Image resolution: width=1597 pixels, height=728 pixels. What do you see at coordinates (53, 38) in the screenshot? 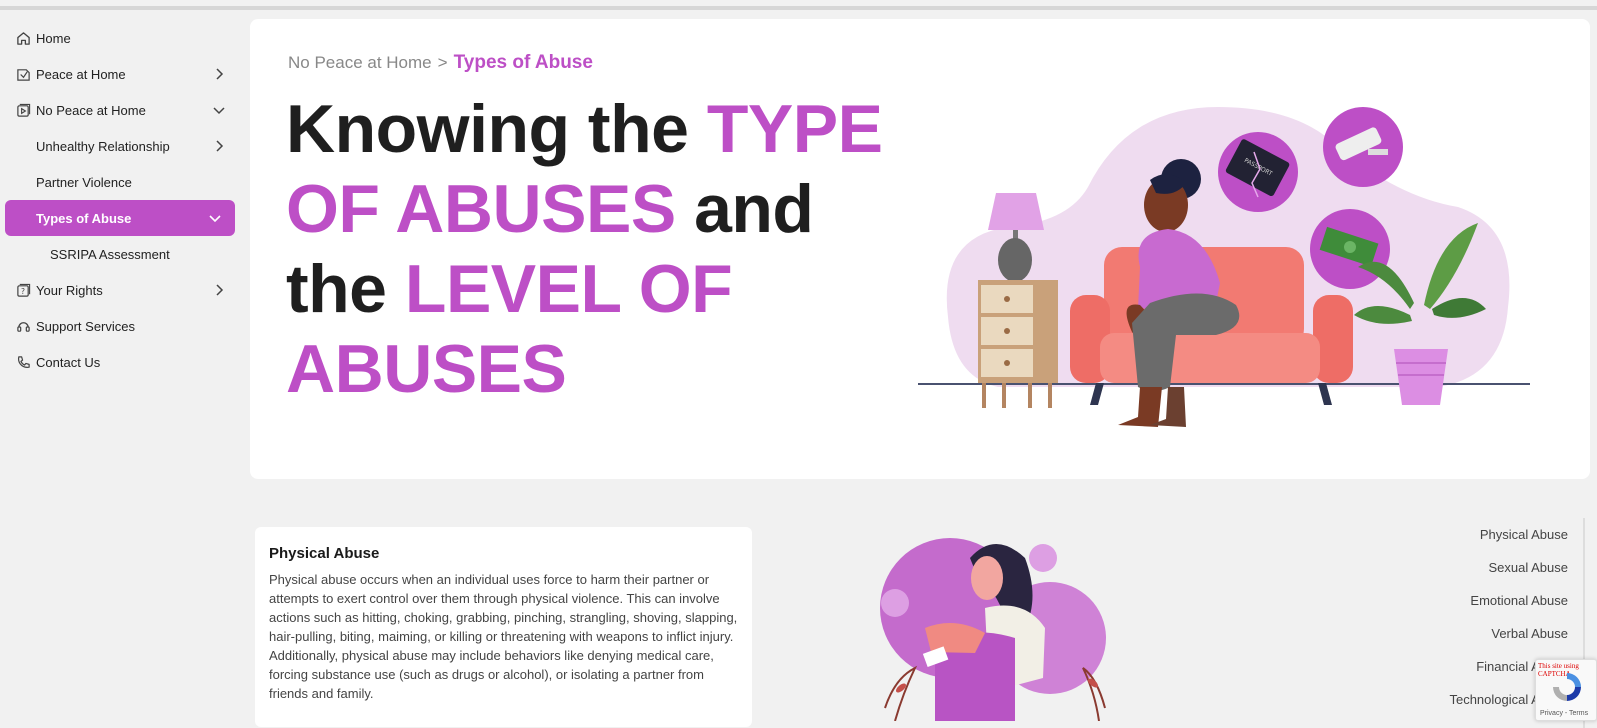
I see `sidebar-item-label: Home` at bounding box center [53, 38].